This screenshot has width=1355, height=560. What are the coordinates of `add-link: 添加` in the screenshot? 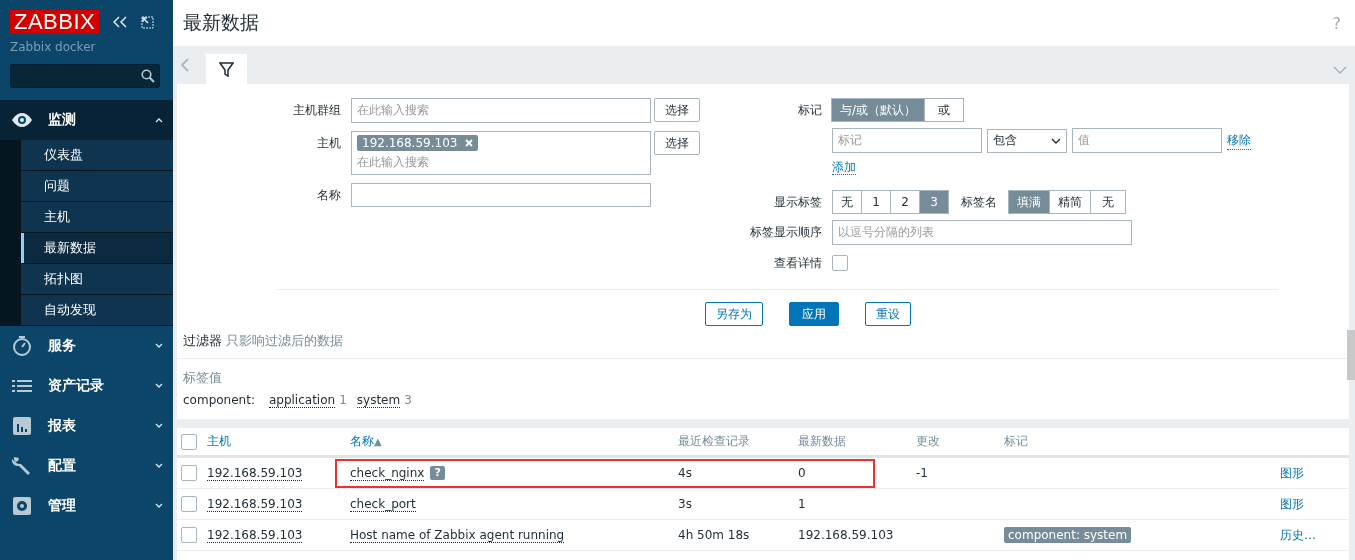 It's located at (844, 167).